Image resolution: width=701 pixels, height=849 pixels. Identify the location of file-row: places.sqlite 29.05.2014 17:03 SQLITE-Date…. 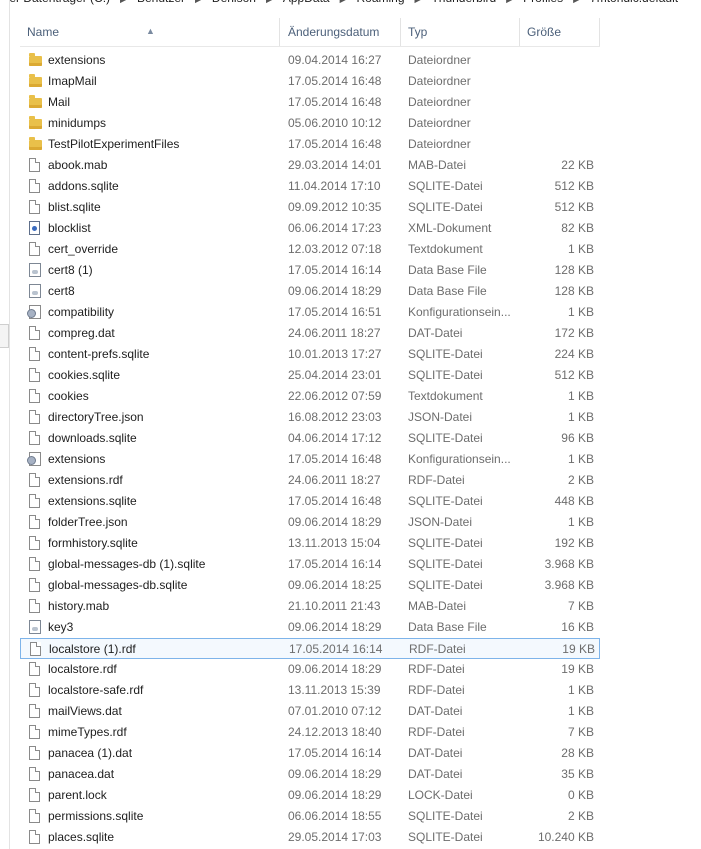
(310, 837).